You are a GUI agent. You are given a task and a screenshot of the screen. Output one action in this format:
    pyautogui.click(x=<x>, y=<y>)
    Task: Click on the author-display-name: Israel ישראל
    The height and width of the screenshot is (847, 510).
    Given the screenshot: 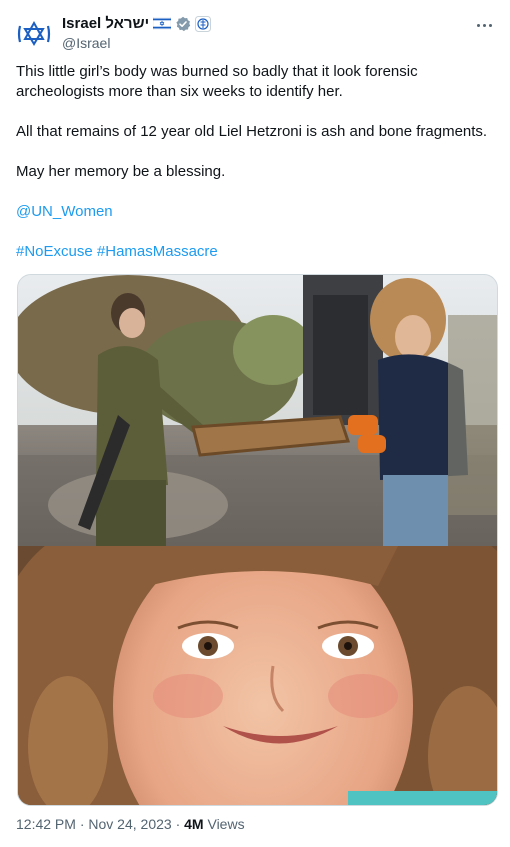 What is the action you would take?
    pyautogui.click(x=105, y=23)
    